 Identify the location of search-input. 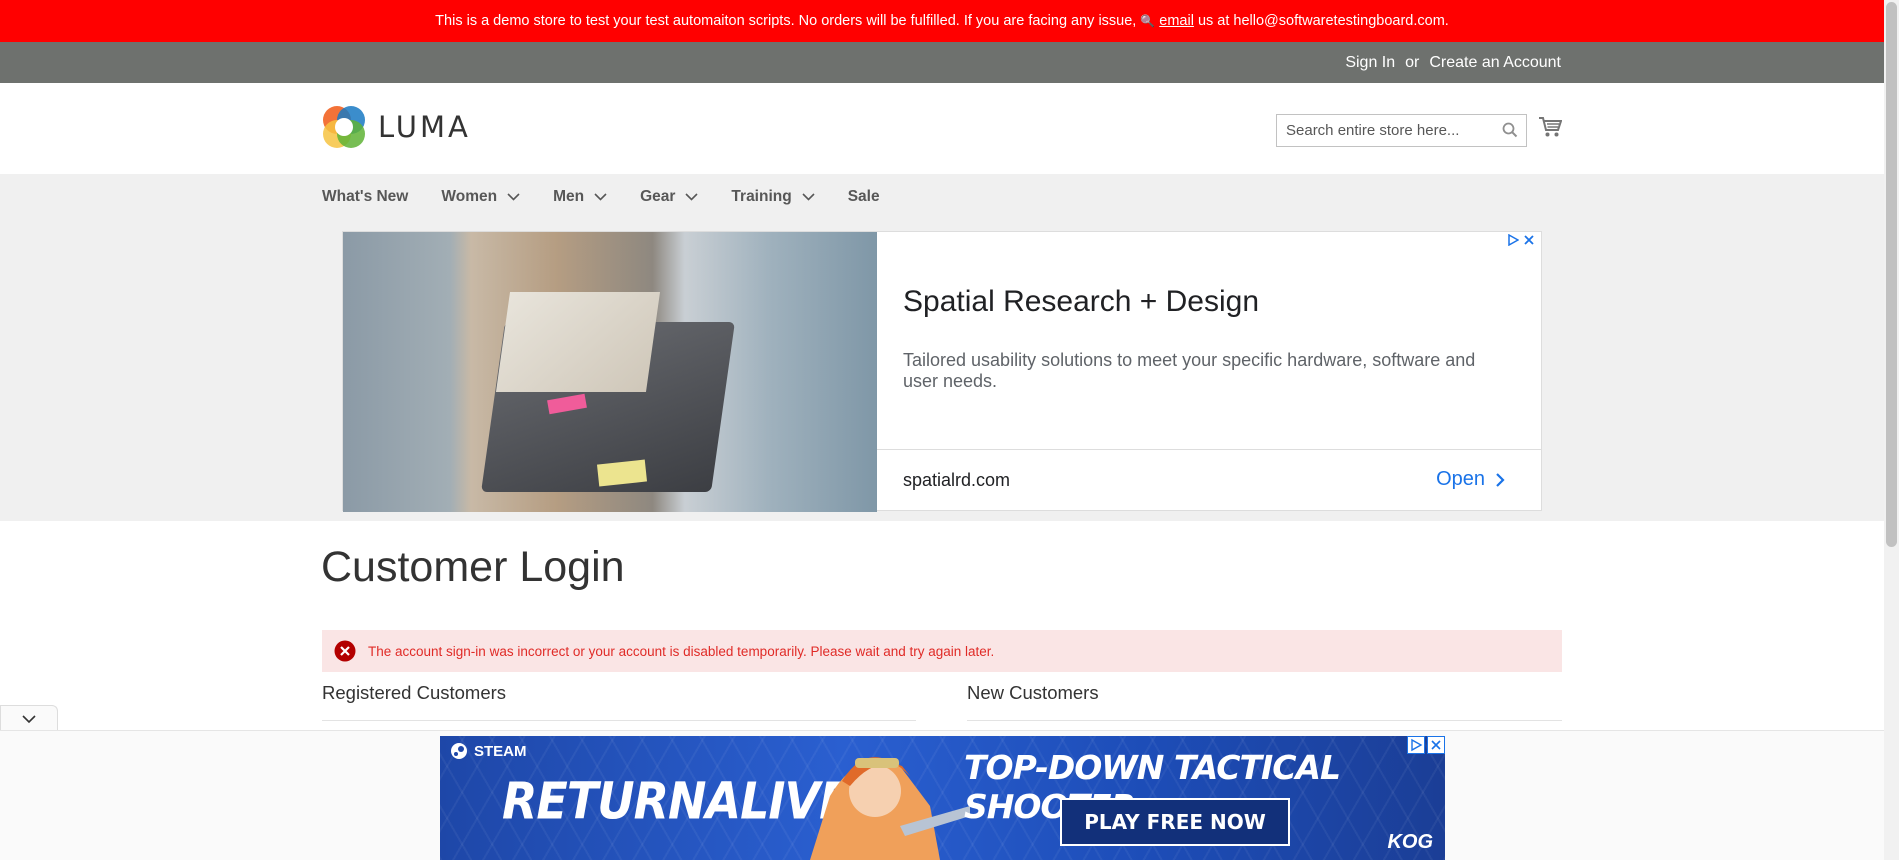
(1382, 130).